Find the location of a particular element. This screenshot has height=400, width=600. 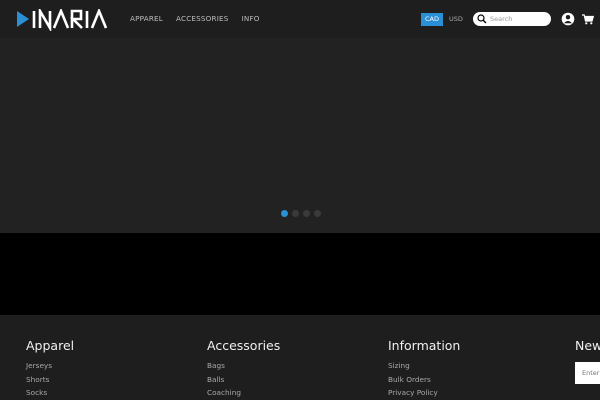

footer-link-privacy-policy: Privacy Policy is located at coordinates (424, 393).